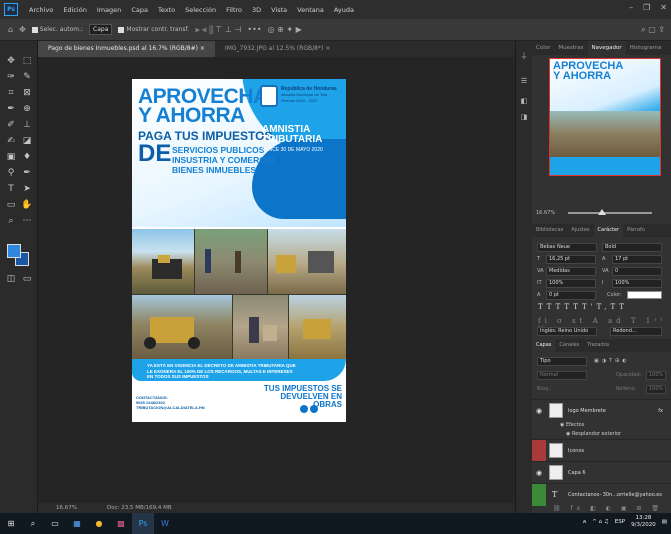  I want to click on leading-field: 17 pt, so click(637, 259).